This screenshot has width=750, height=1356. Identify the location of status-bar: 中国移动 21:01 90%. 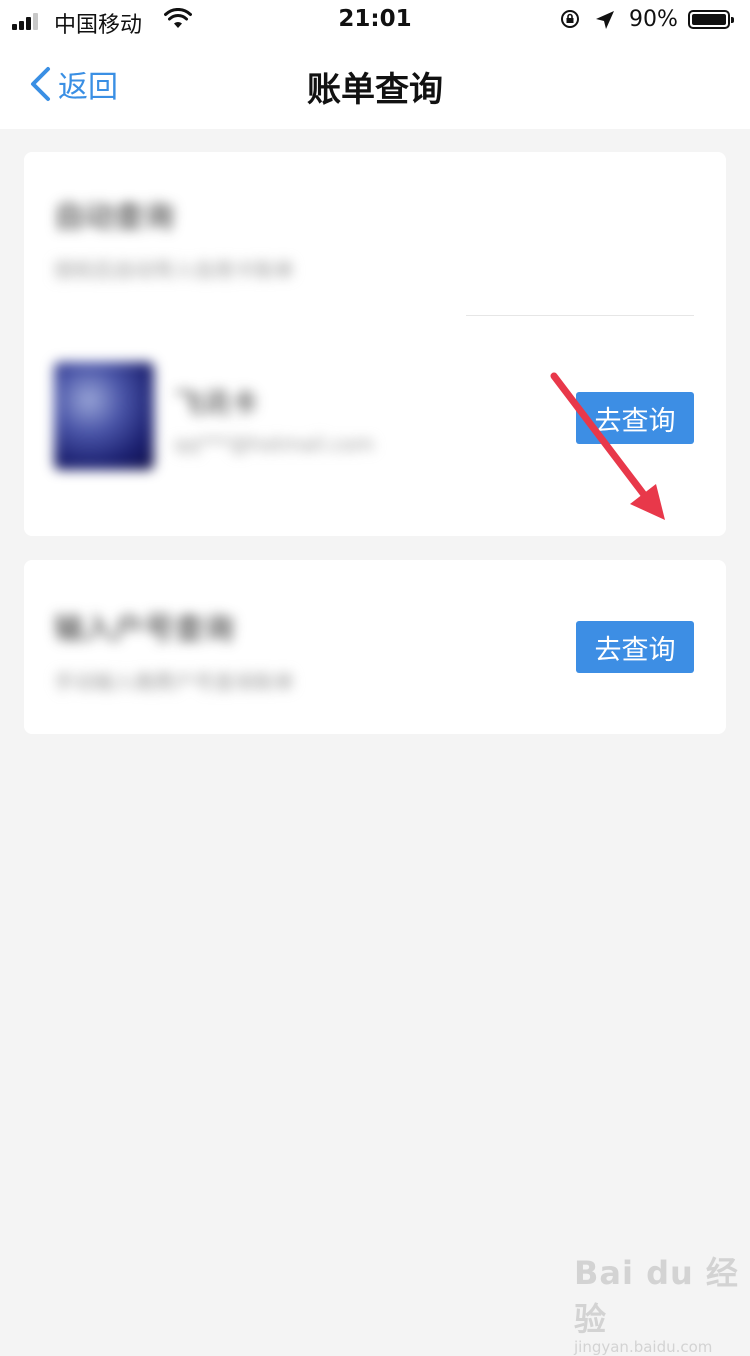
(375, 20).